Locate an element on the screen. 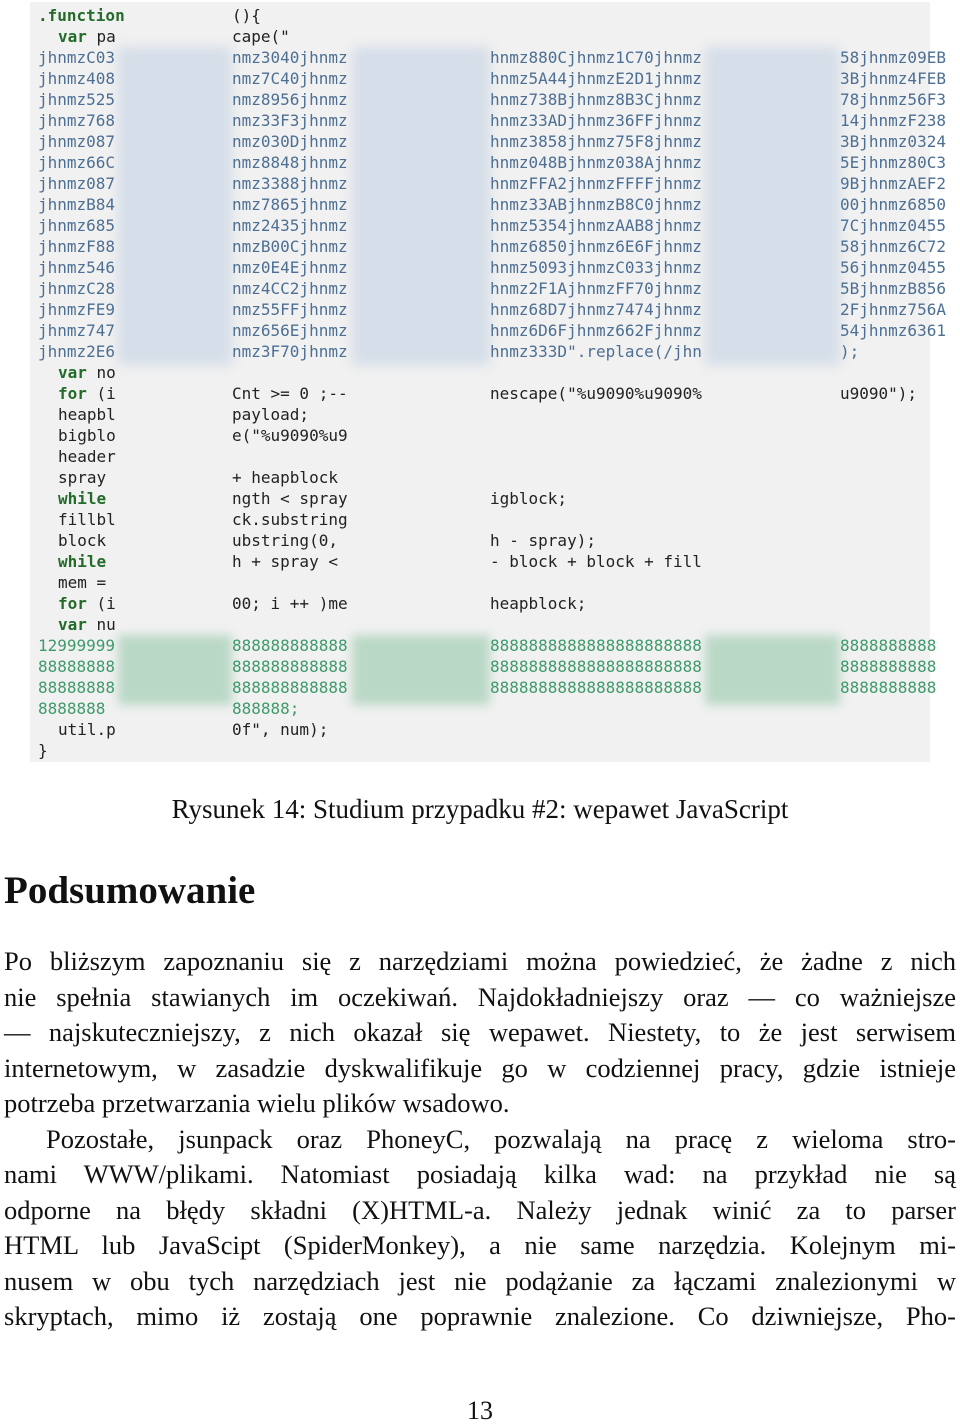  code-fragment: nmz656Ejhnmz is located at coordinates (290, 330).